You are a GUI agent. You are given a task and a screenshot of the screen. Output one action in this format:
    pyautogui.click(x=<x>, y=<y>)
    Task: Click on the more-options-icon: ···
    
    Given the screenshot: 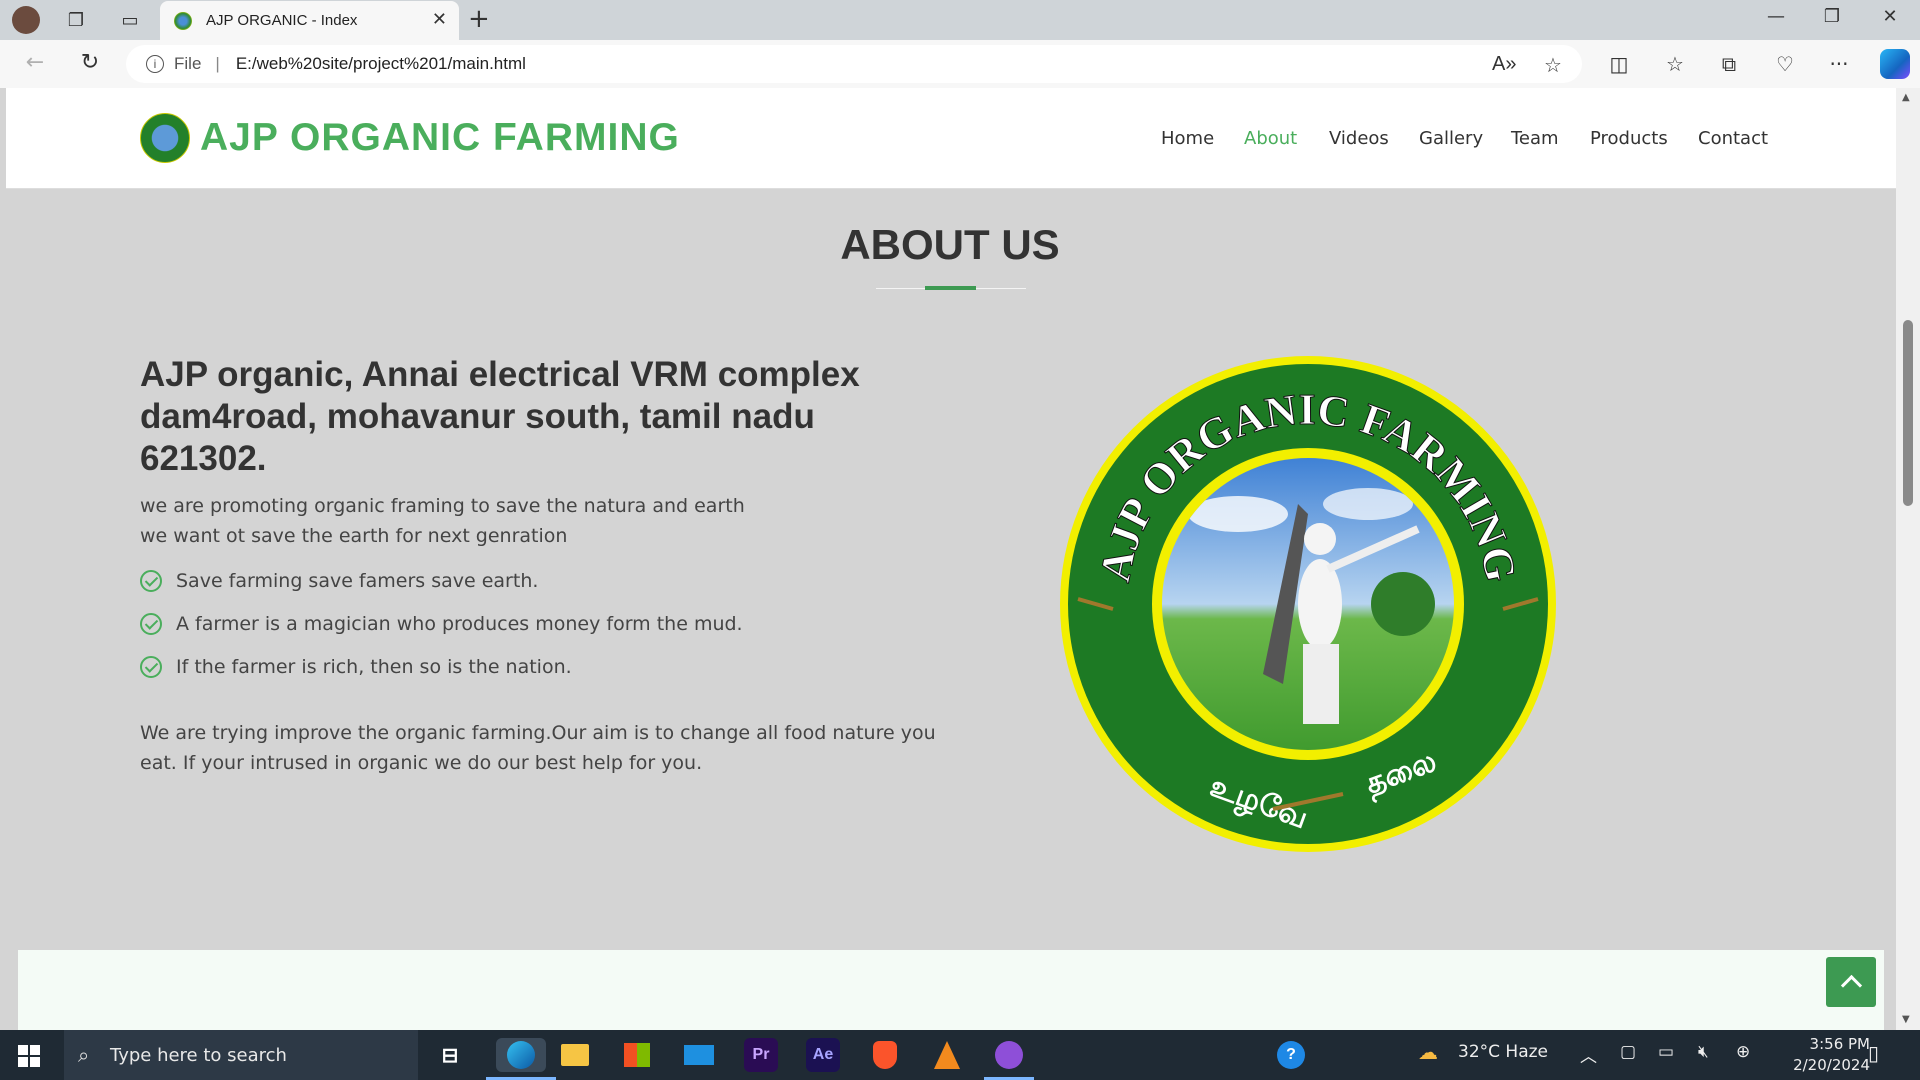 What is the action you would take?
    pyautogui.click(x=1839, y=64)
    